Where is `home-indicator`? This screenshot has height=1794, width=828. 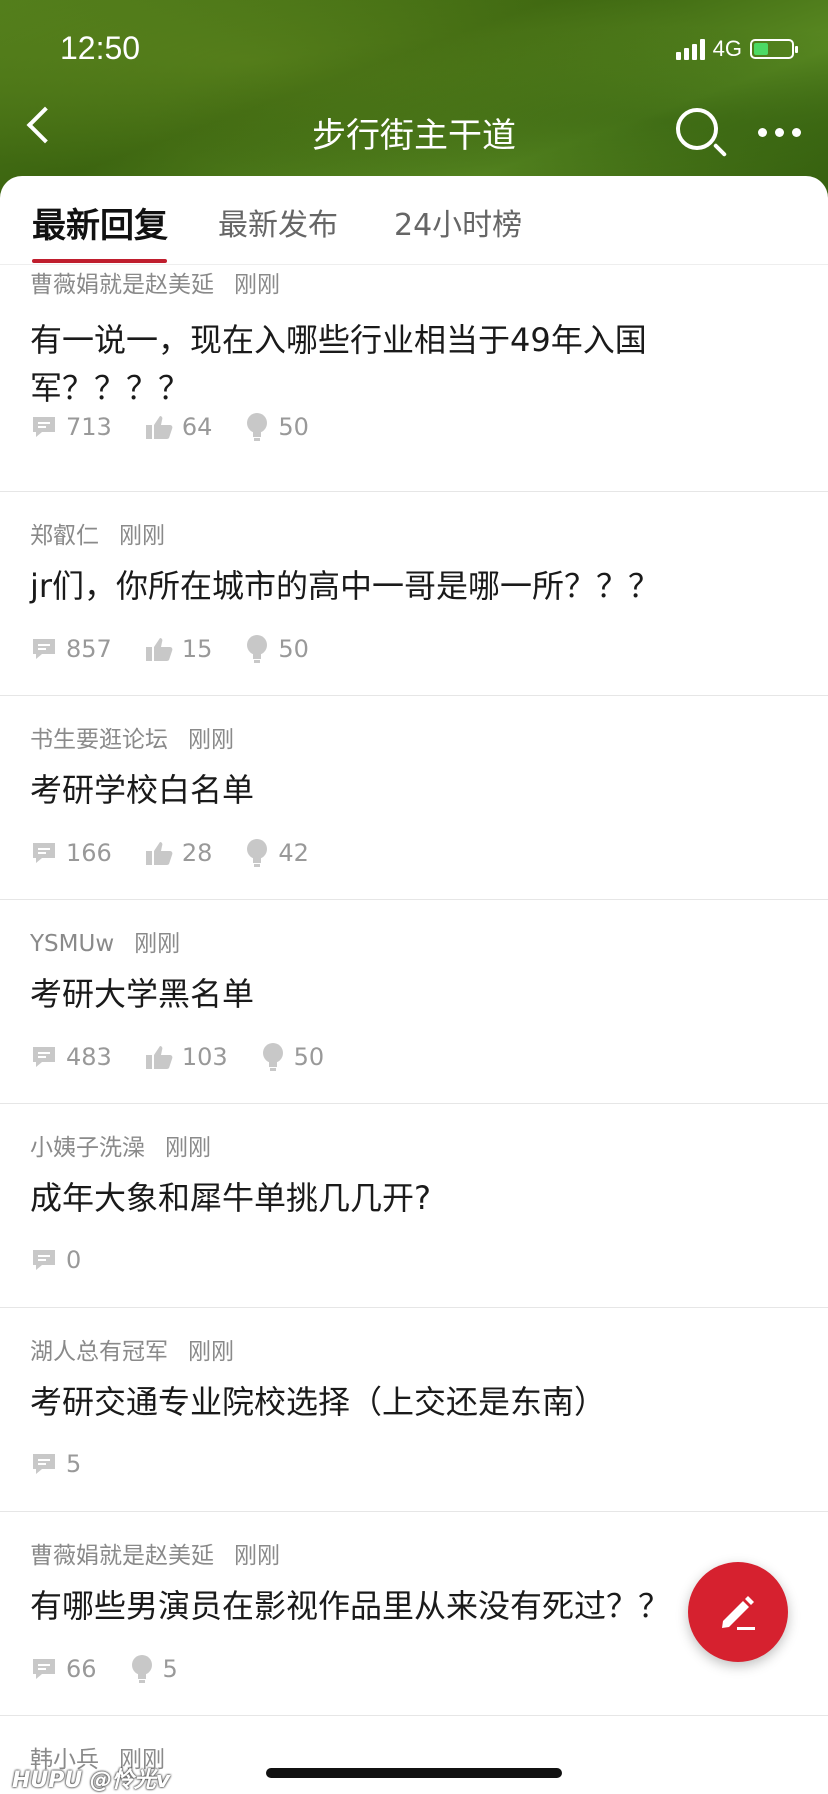 home-indicator is located at coordinates (414, 1773).